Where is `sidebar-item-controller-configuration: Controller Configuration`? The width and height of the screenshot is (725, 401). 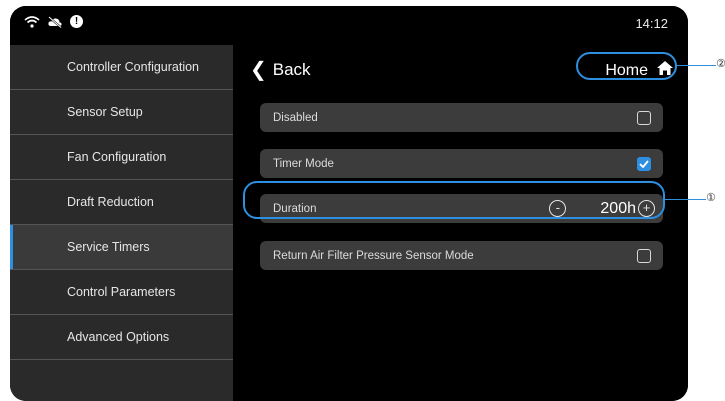 sidebar-item-controller-configuration: Controller Configuration is located at coordinates (121, 67).